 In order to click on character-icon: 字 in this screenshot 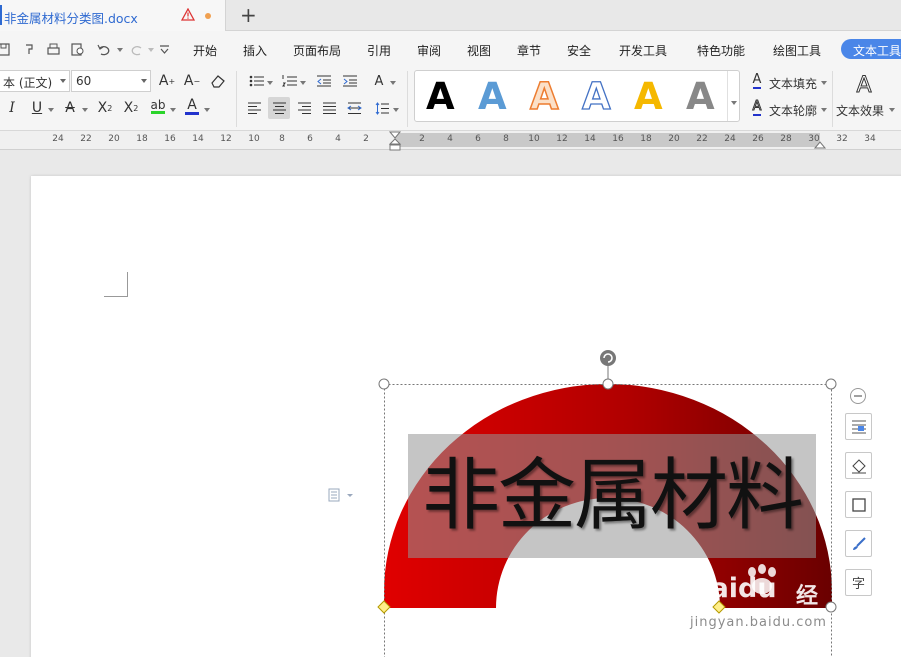, I will do `click(858, 584)`.